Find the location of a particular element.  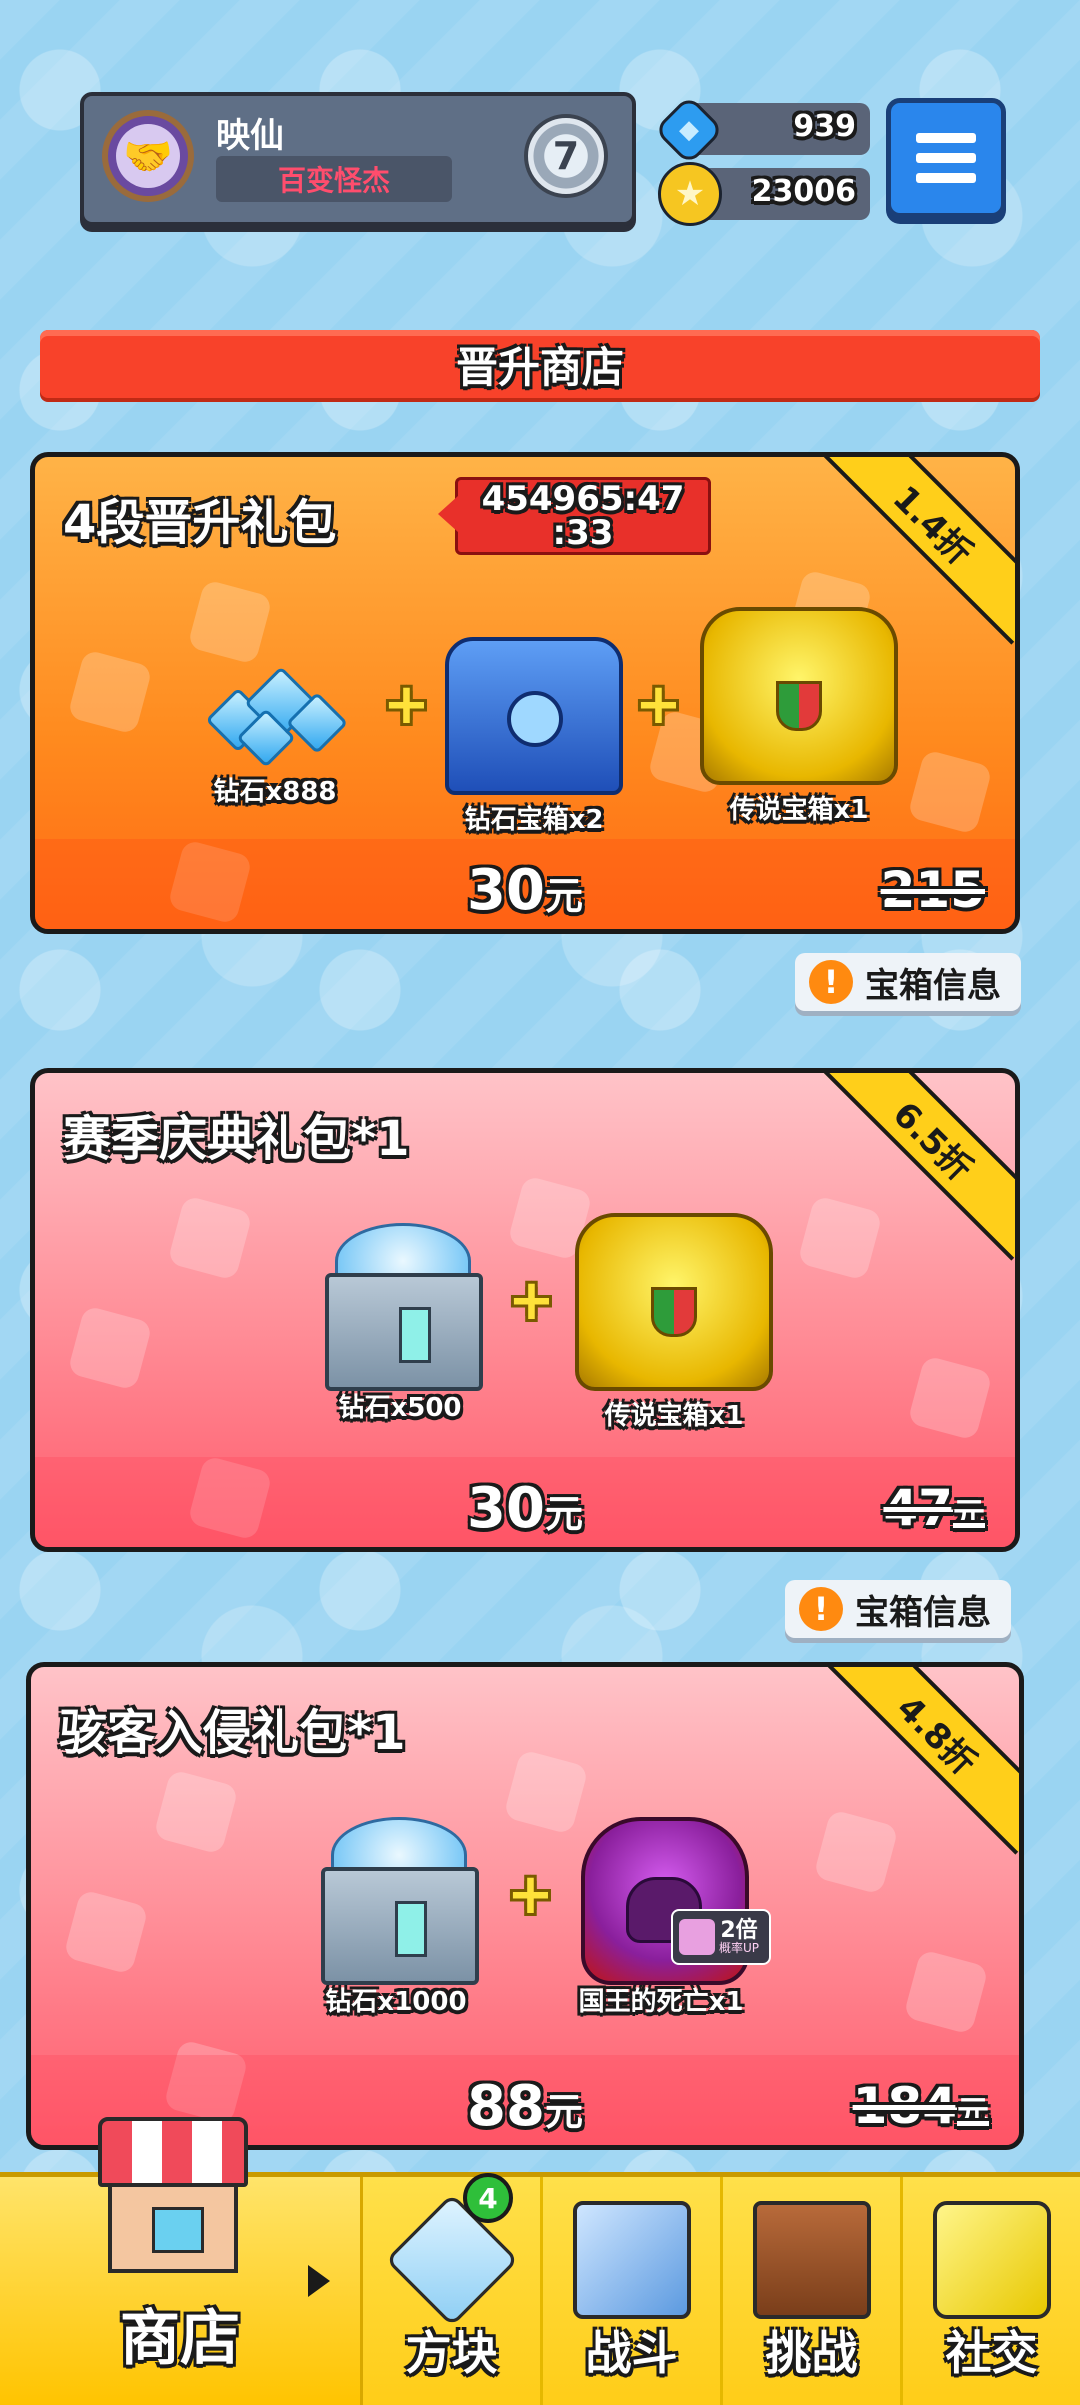

probability-up-badge: 2倍 概率UP is located at coordinates (721, 1937).